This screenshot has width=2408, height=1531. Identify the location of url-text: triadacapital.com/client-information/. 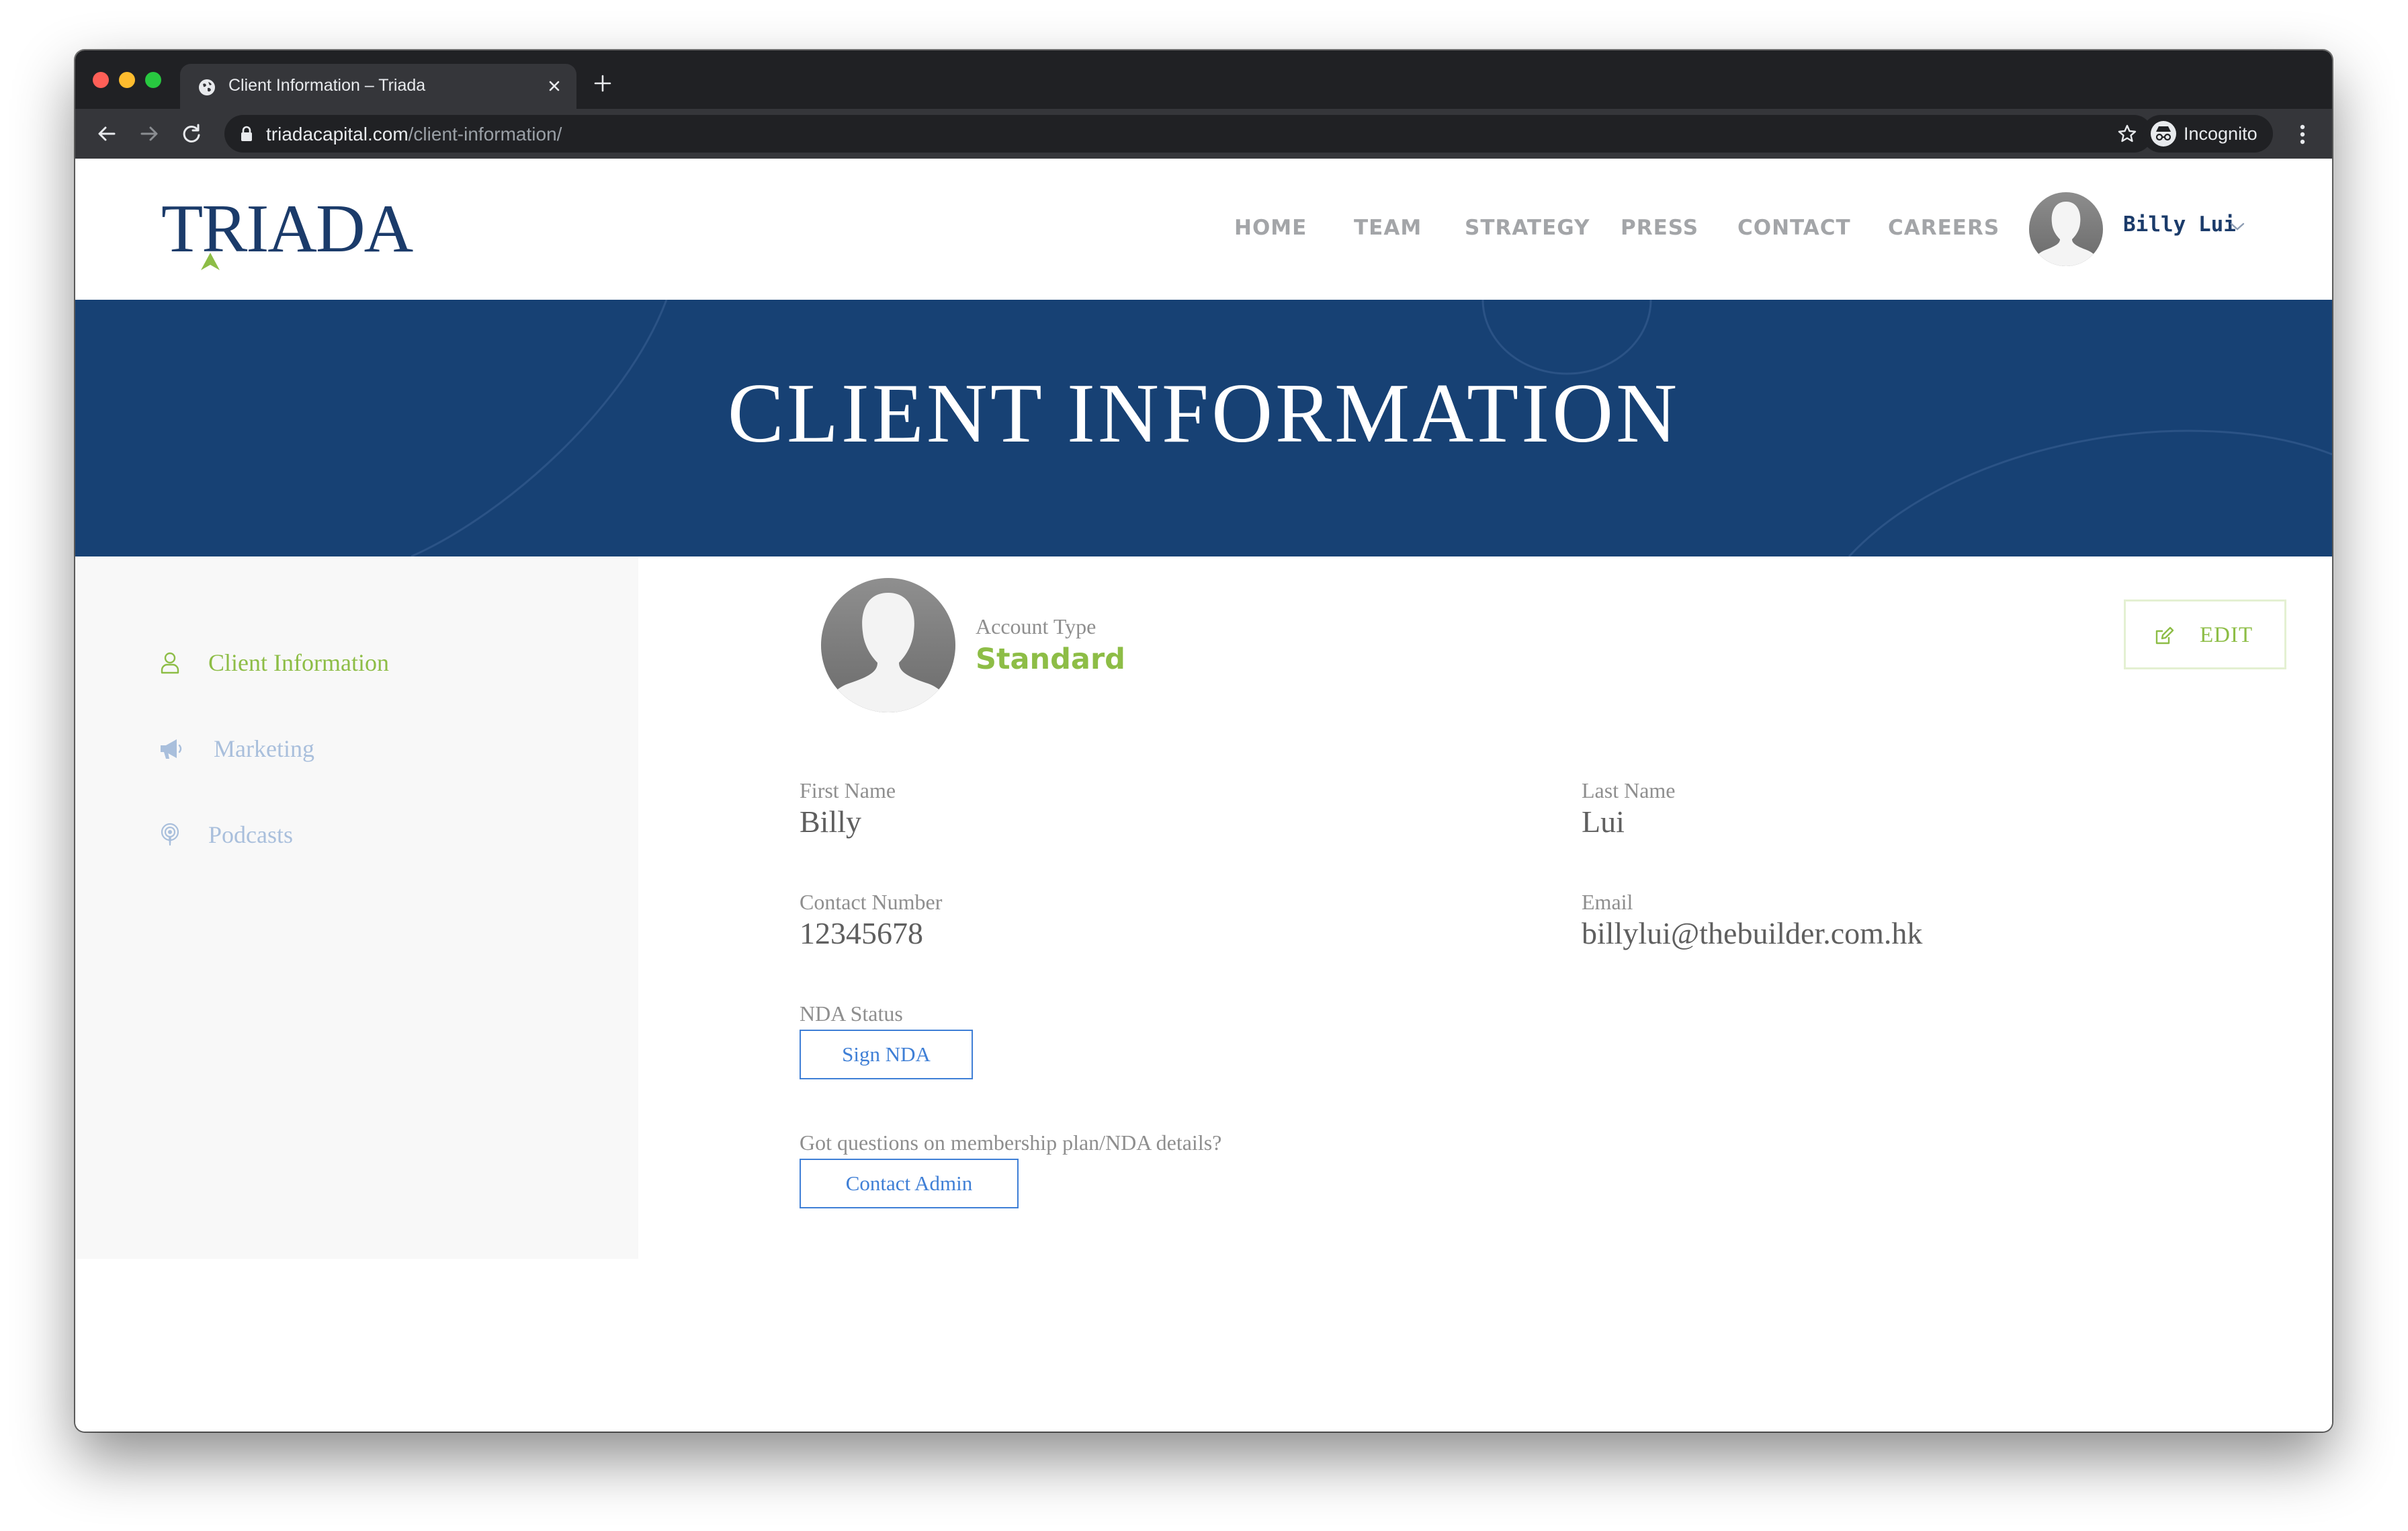
(414, 134).